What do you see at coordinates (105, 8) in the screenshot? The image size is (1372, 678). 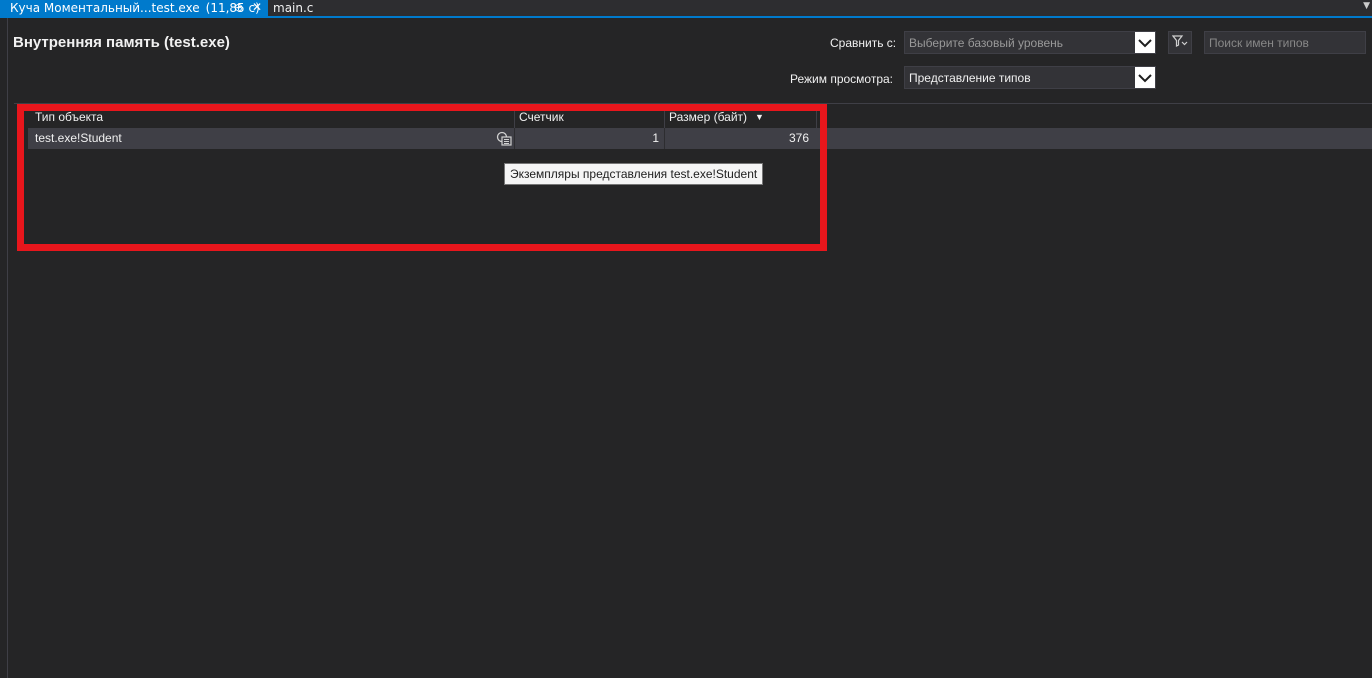 I see `tab-title: Куча Моментальный...test.exe` at bounding box center [105, 8].